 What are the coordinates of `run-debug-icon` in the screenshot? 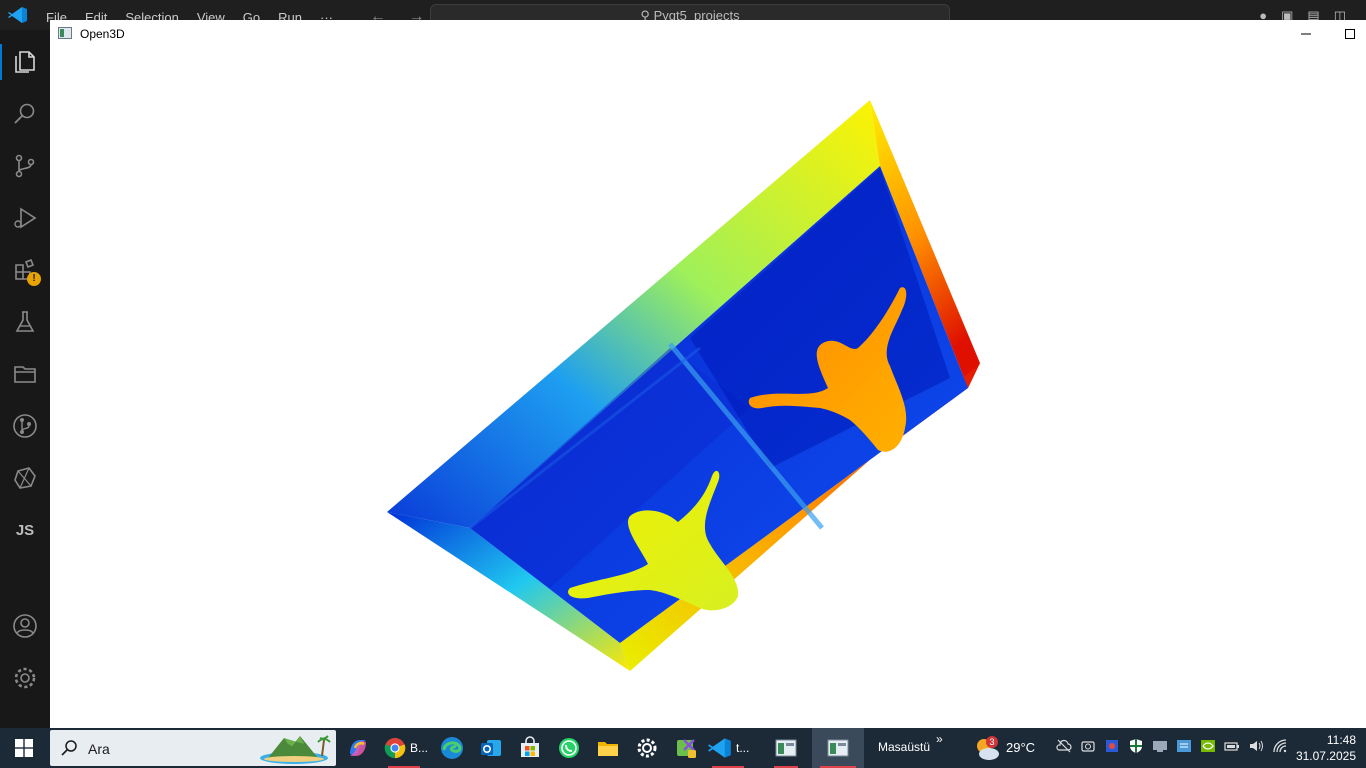 It's located at (25, 218).